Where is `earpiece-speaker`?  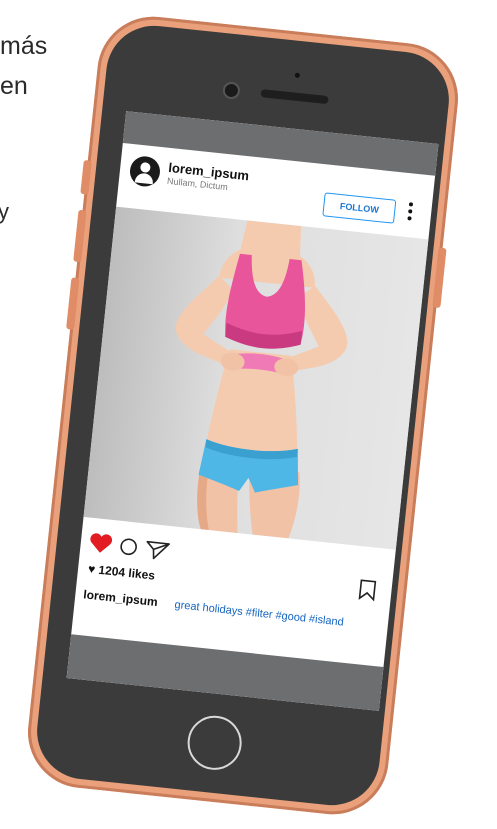 earpiece-speaker is located at coordinates (294, 97).